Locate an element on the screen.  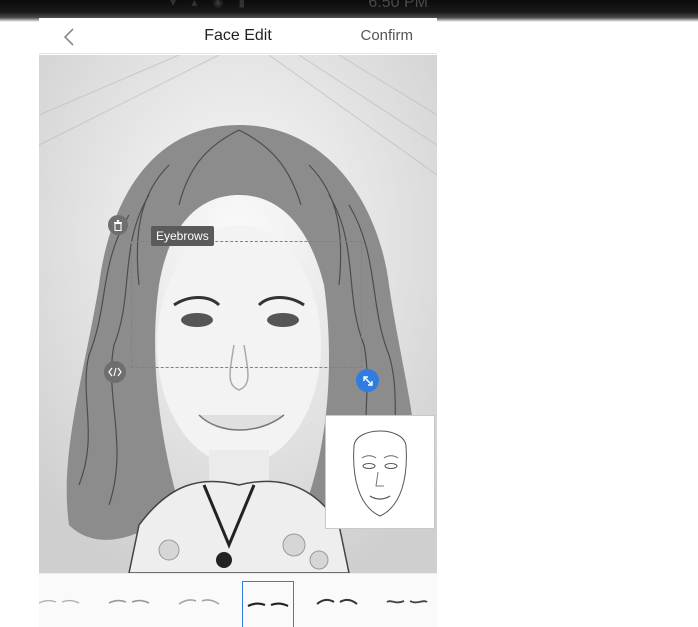
delete-handle is located at coordinates (118, 225).